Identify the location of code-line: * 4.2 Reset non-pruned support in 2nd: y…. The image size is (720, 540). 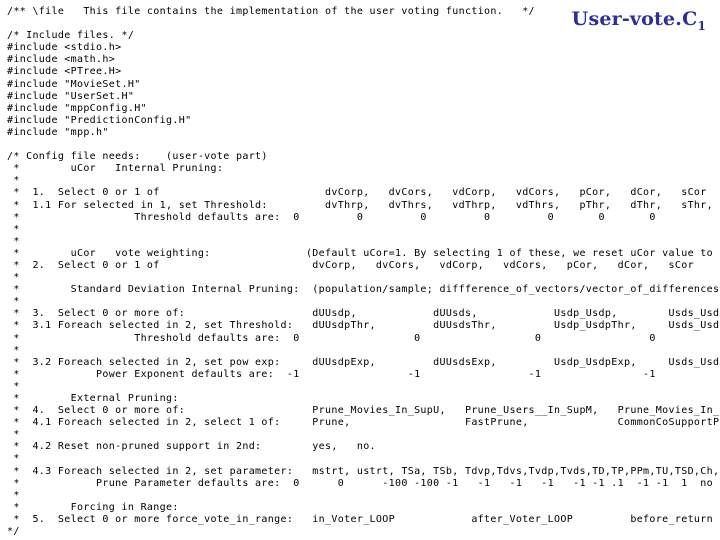
(191, 447).